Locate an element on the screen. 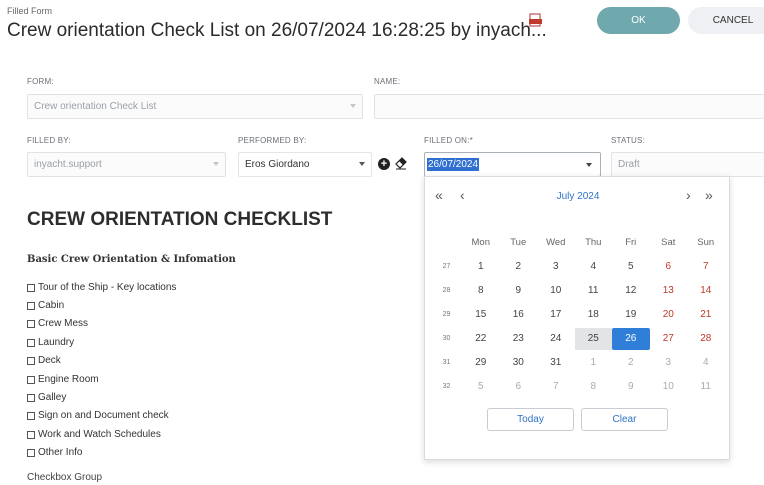 This screenshot has width=764, height=485. calendar-day: 31 is located at coordinates (556, 363).